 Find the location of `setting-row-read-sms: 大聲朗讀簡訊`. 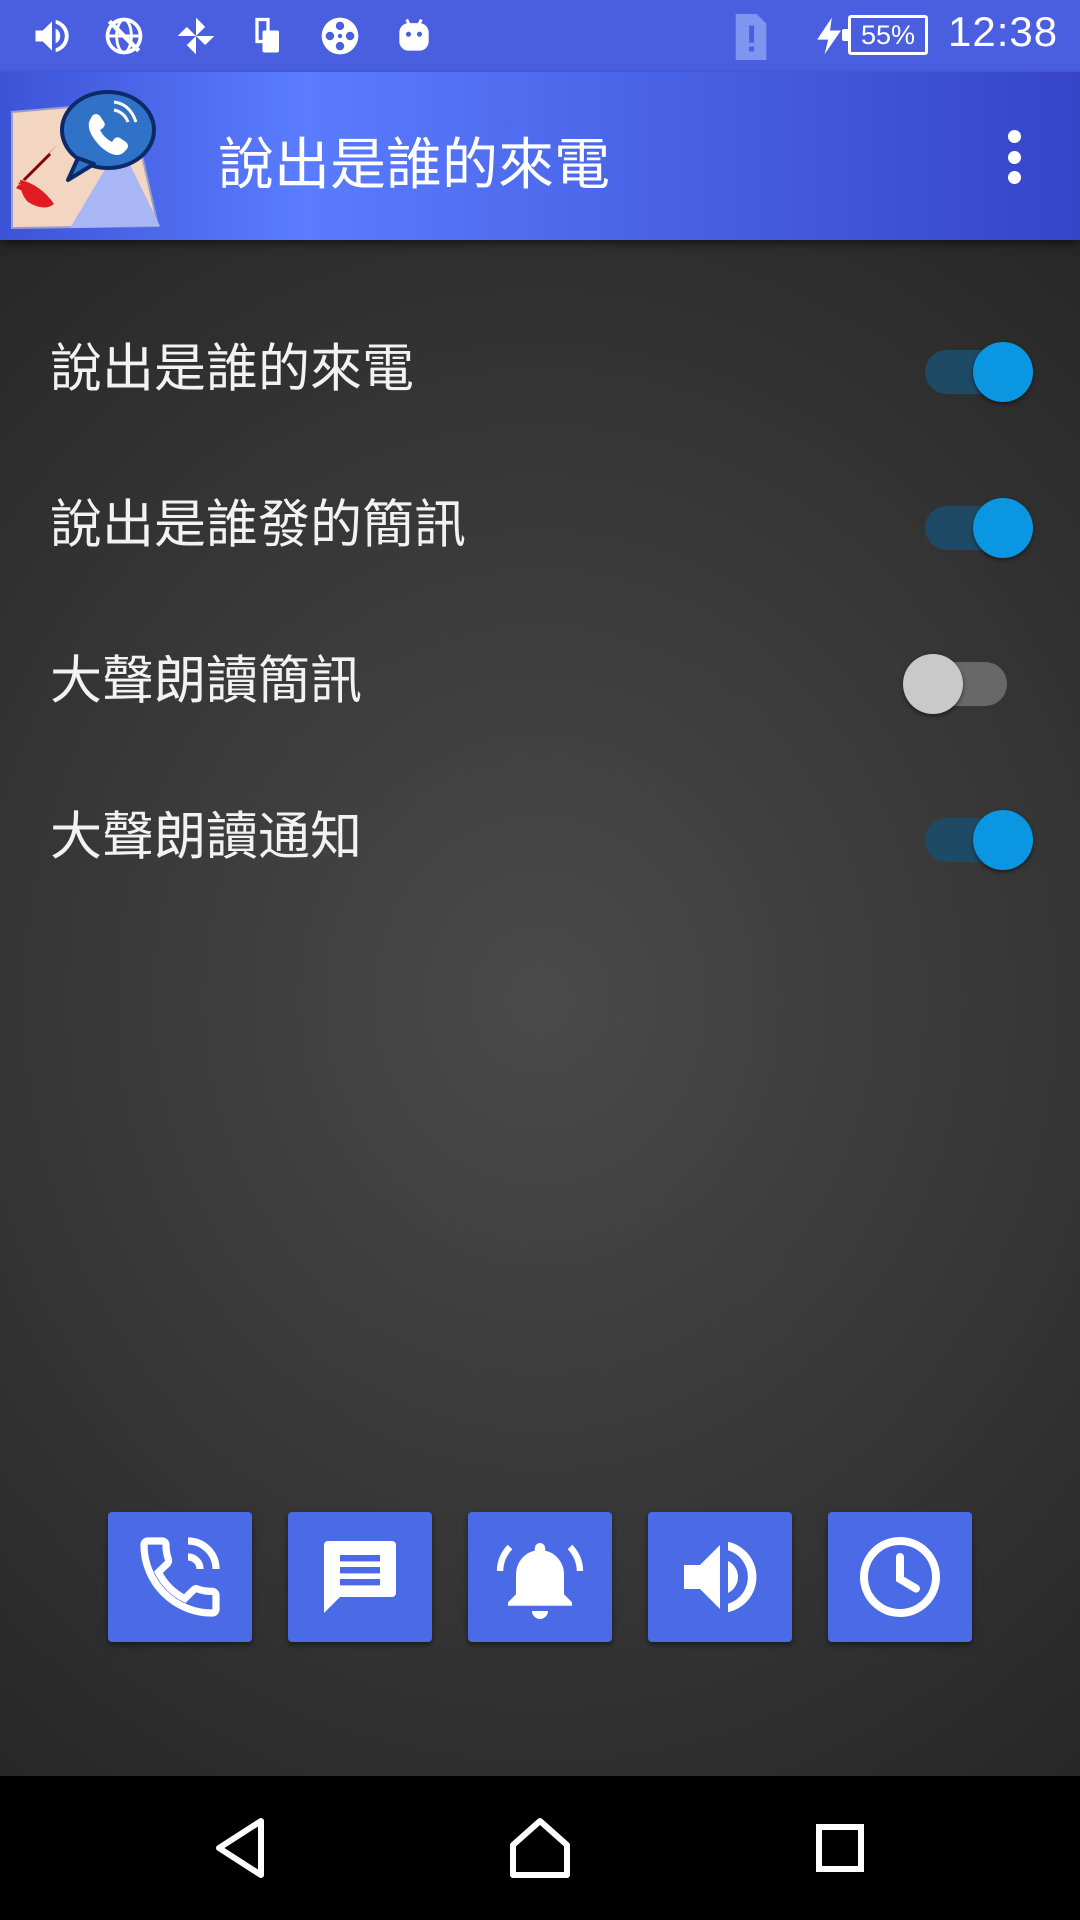

setting-row-read-sms: 大聲朗讀簡訊 is located at coordinates (540, 676).